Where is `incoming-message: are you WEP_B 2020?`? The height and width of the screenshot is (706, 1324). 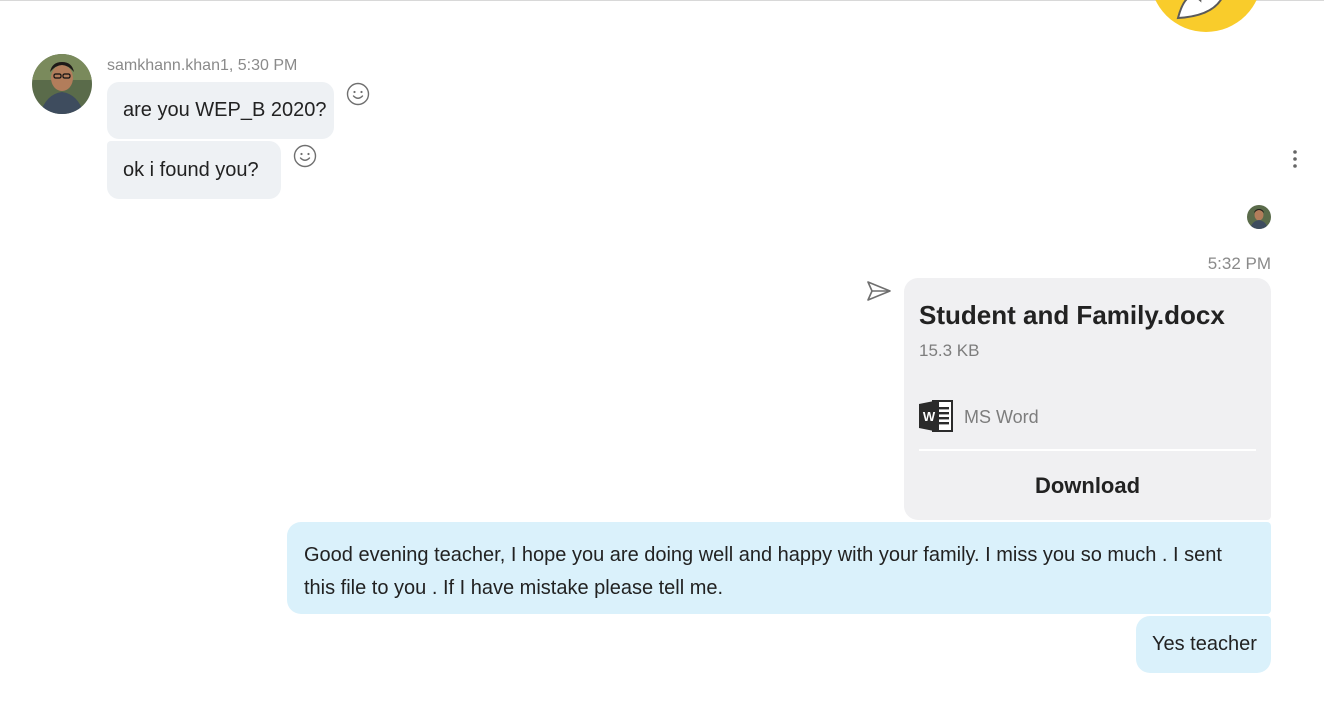 incoming-message: are you WEP_B 2020? is located at coordinates (220, 110).